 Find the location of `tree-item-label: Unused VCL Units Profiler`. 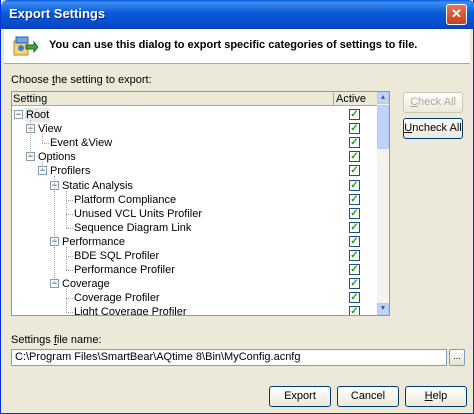

tree-item-label: Unused VCL Units Profiler is located at coordinates (138, 214).